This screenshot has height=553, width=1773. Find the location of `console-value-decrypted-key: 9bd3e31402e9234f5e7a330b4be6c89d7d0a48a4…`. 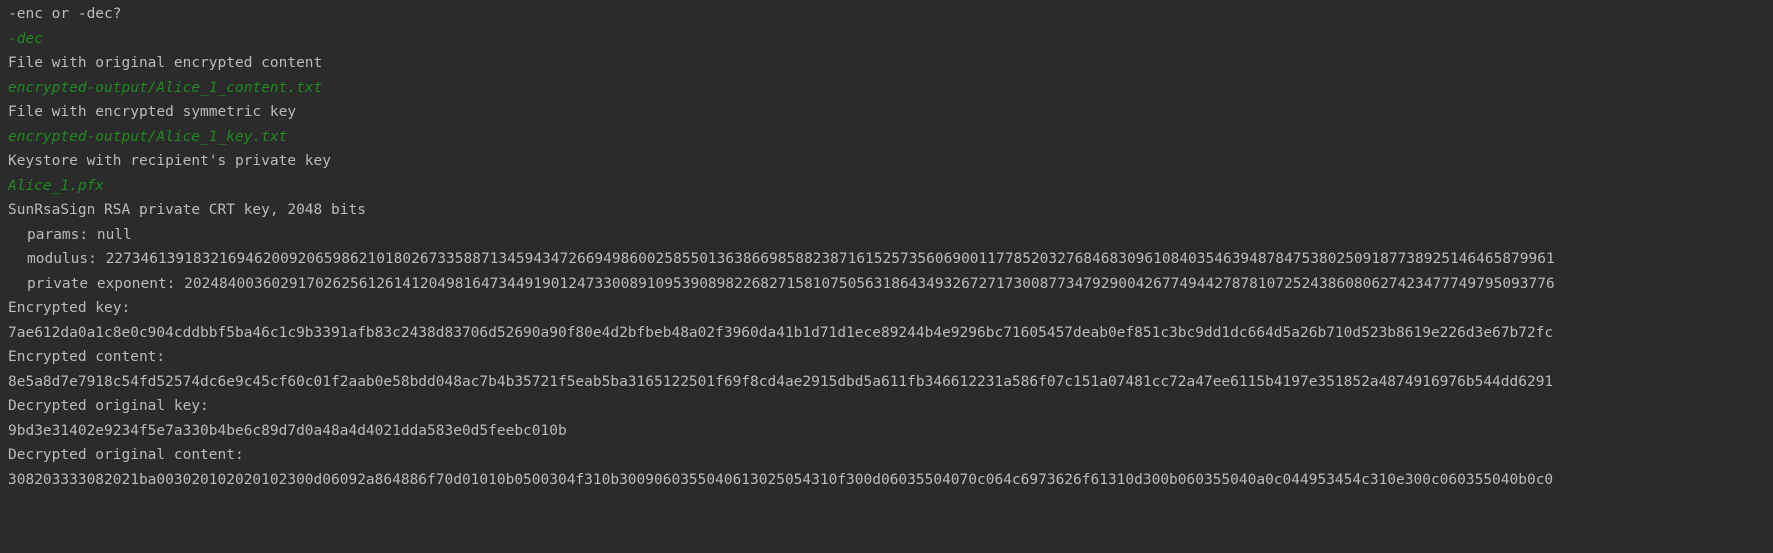

console-value-decrypted-key: 9bd3e31402e9234f5e7a330b4be6c89d7d0a48a4… is located at coordinates (287, 430).